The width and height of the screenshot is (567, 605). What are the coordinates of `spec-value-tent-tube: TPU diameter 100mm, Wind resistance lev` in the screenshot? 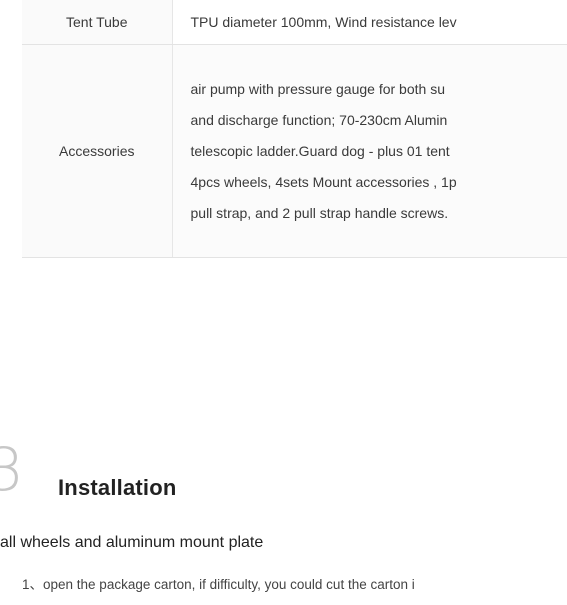 It's located at (369, 22).